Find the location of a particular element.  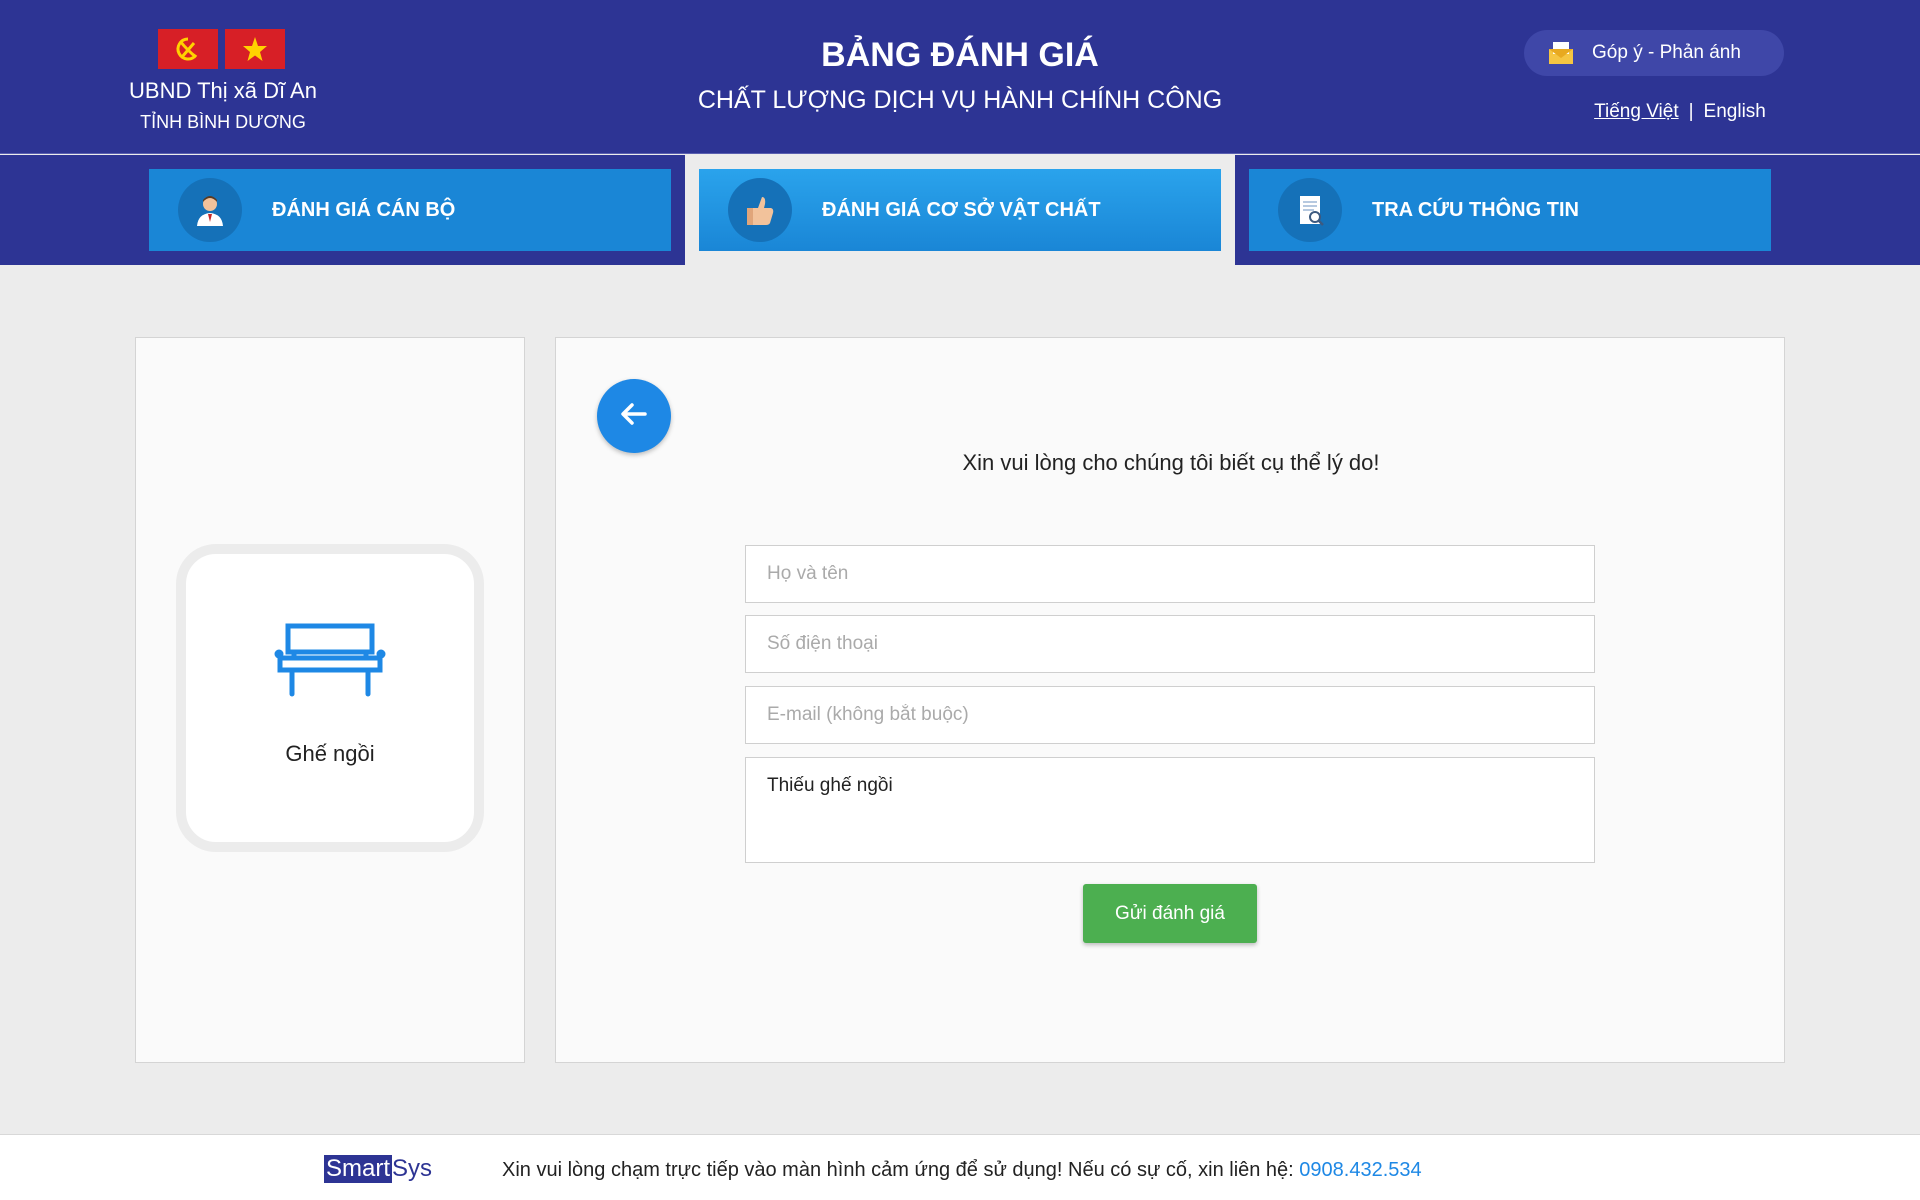

arrow-left-icon is located at coordinates (634, 416).